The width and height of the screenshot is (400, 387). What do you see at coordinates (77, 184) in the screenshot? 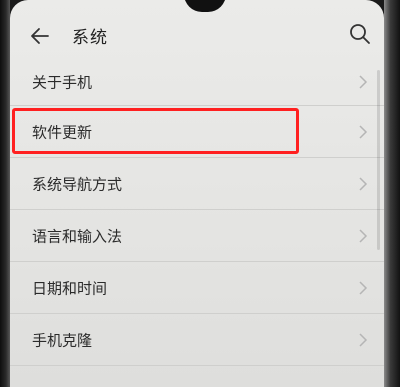
I see `settings-item-label: 系统导航方式` at bounding box center [77, 184].